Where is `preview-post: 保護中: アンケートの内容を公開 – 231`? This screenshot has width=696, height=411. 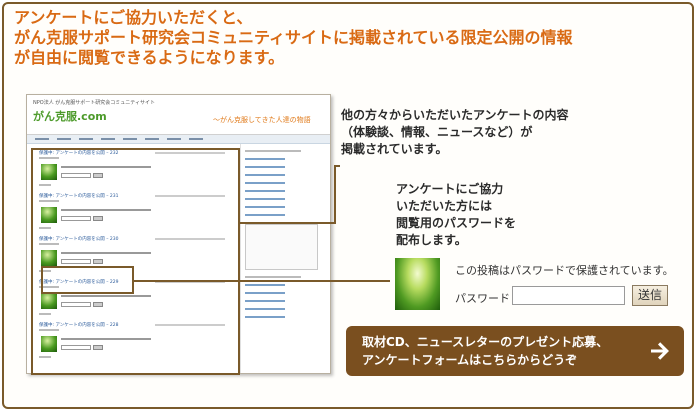
preview-post: 保護中: アンケートの内容を公開 – 231 is located at coordinates (135, 214).